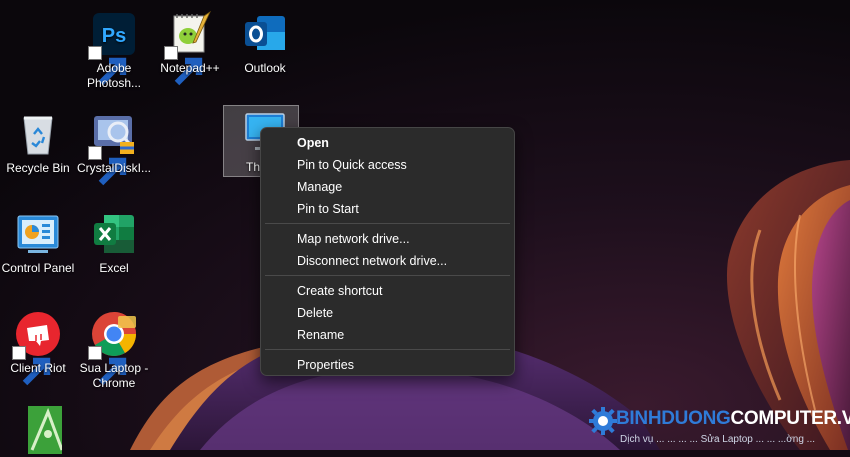 The height and width of the screenshot is (457, 850). I want to click on desktop-icon-outlook: Outlook, so click(265, 43).